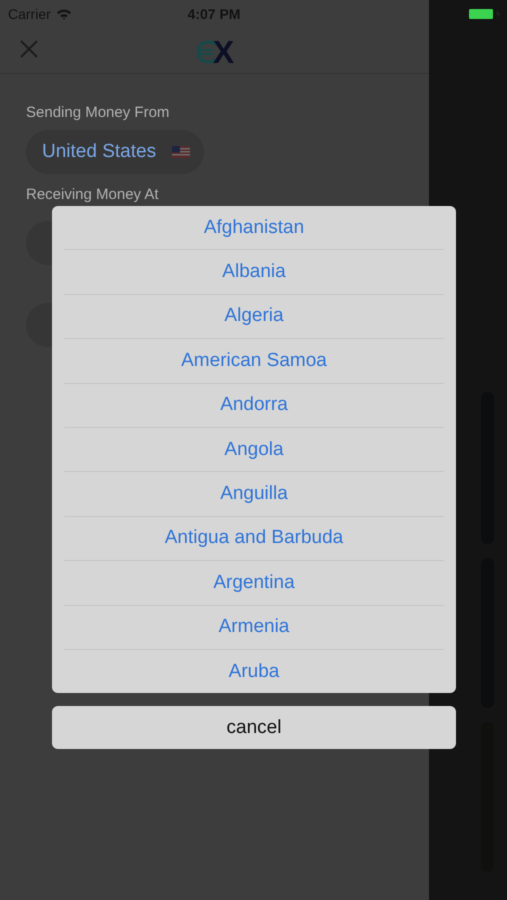  What do you see at coordinates (115, 152) in the screenshot?
I see `country-selector: United States` at bounding box center [115, 152].